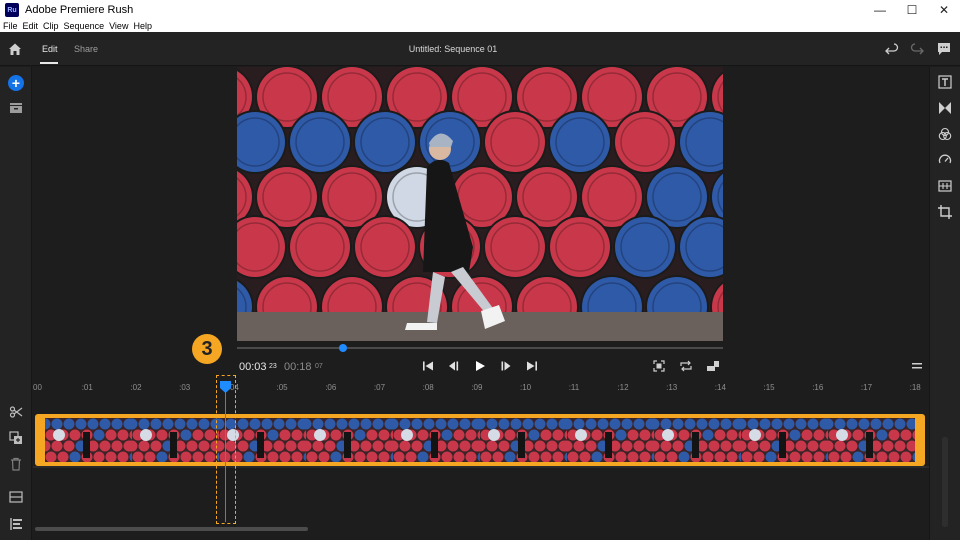 Image resolution: width=960 pixels, height=540 pixels. Describe the element at coordinates (944, 49) in the screenshot. I see `feedback-icon` at that location.